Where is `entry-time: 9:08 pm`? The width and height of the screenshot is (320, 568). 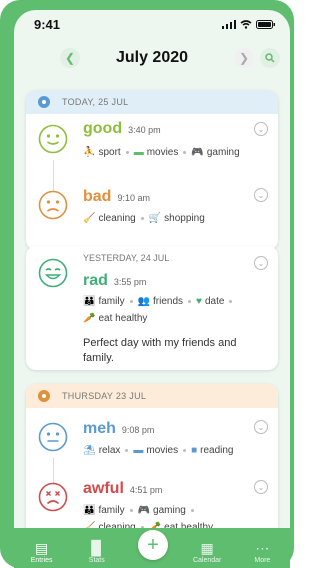
entry-time: 9:08 pm is located at coordinates (138, 430).